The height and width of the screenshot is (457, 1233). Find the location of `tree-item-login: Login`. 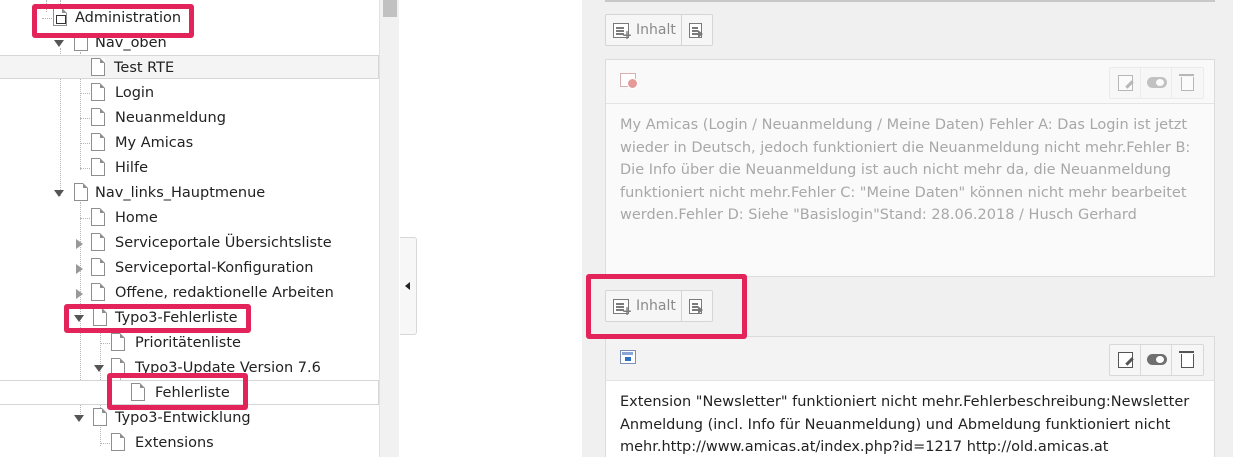

tree-item-login: Login is located at coordinates (189, 93).